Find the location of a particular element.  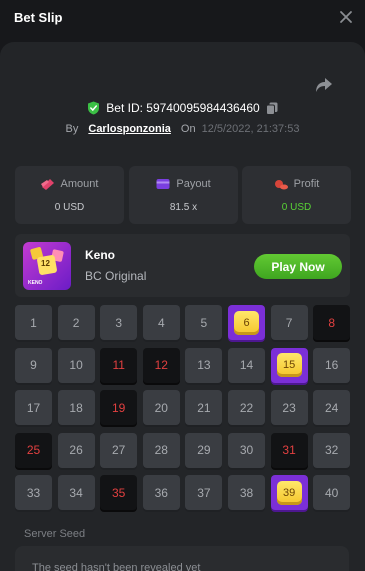

payout-label: Payout is located at coordinates (193, 184).